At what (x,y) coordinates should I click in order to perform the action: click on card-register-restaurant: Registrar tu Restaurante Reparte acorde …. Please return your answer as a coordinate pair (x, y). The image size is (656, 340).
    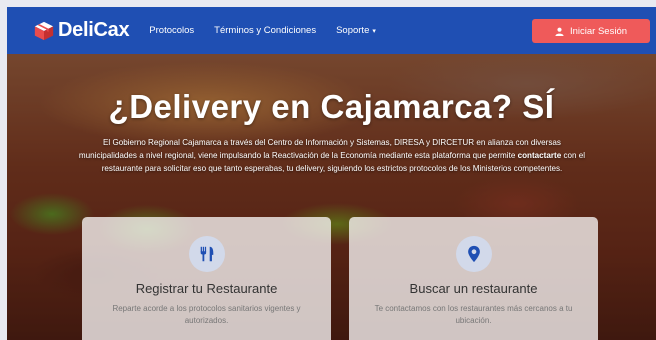
    Looking at the image, I should click on (206, 278).